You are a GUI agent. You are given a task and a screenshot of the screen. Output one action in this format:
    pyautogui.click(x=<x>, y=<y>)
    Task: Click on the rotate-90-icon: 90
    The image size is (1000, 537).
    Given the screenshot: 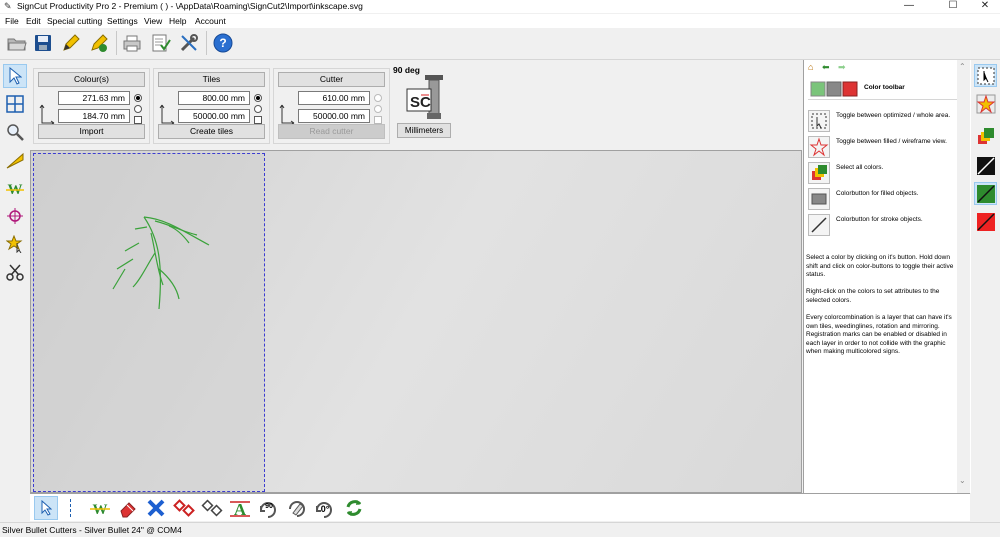 What is the action you would take?
    pyautogui.click(x=268, y=508)
    